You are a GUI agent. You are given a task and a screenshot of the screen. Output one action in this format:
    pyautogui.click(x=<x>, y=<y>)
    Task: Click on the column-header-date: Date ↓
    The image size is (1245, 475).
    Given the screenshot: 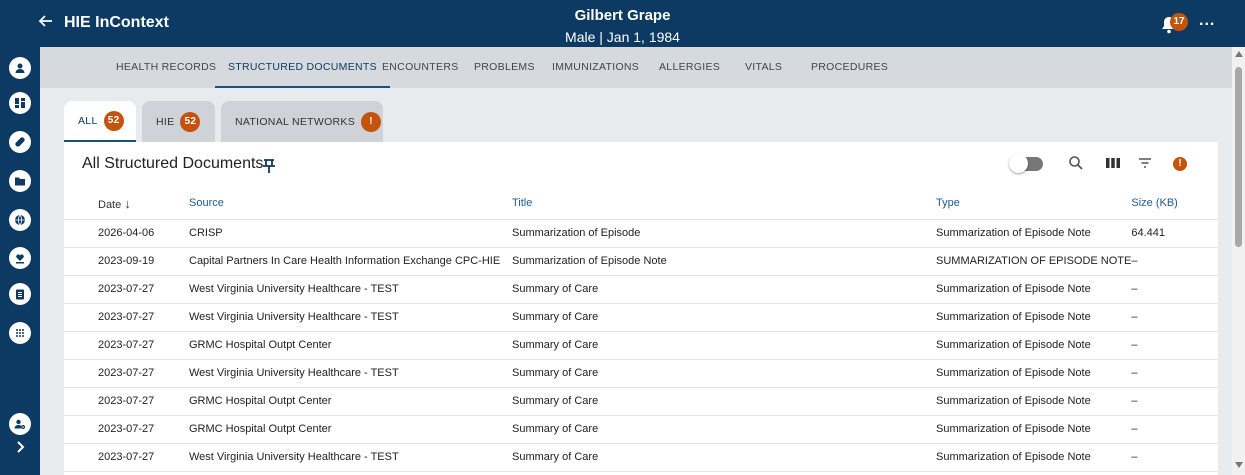 What is the action you would take?
    pyautogui.click(x=126, y=204)
    